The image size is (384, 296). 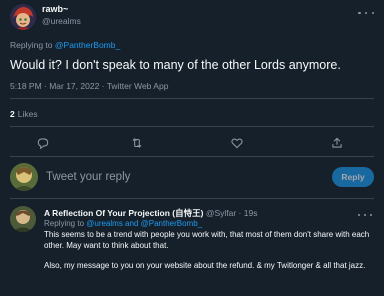 I want to click on author-display-name: rawb~, so click(x=55, y=9).